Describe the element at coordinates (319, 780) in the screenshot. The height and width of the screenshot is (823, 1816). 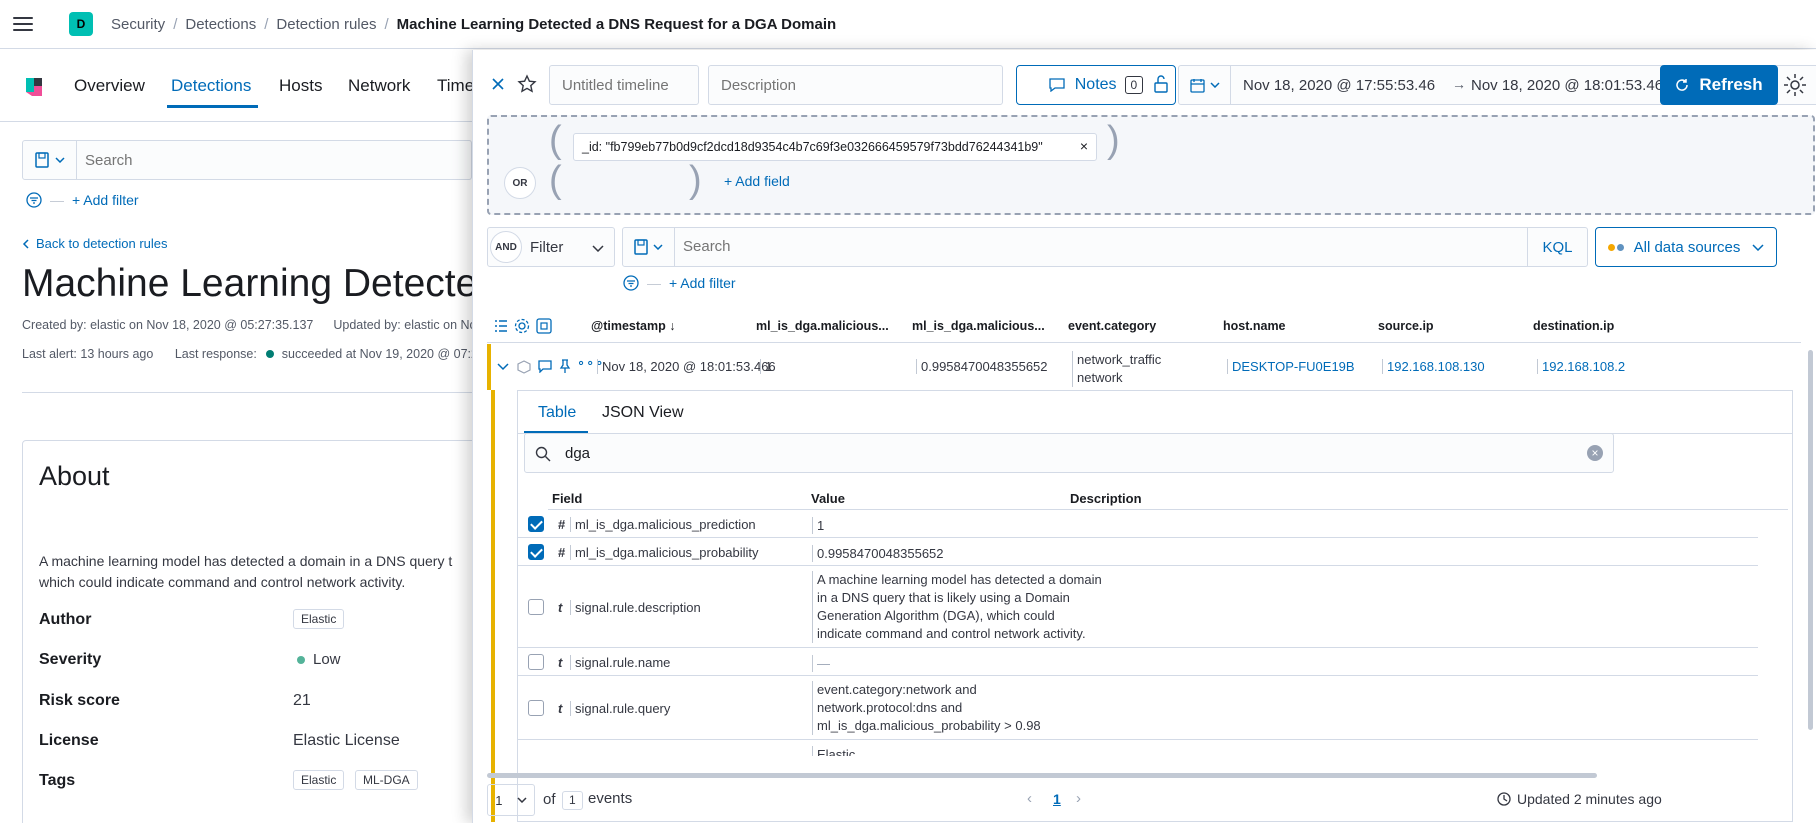
I see `tag-badge: Elastic` at that location.